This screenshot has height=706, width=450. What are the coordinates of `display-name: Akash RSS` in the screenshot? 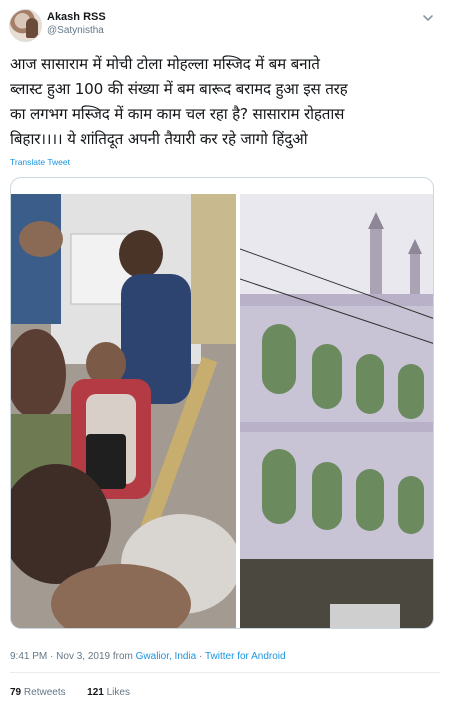 It's located at (76, 17).